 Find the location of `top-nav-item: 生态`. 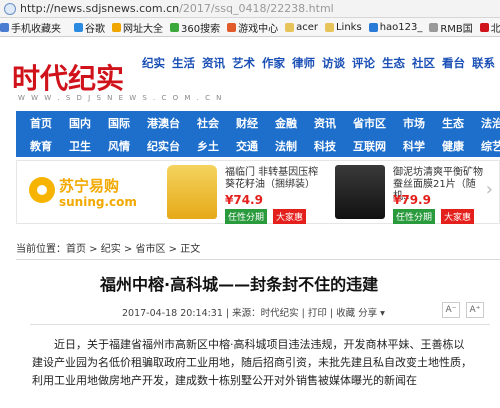

top-nav-item: 生态 is located at coordinates (393, 63).